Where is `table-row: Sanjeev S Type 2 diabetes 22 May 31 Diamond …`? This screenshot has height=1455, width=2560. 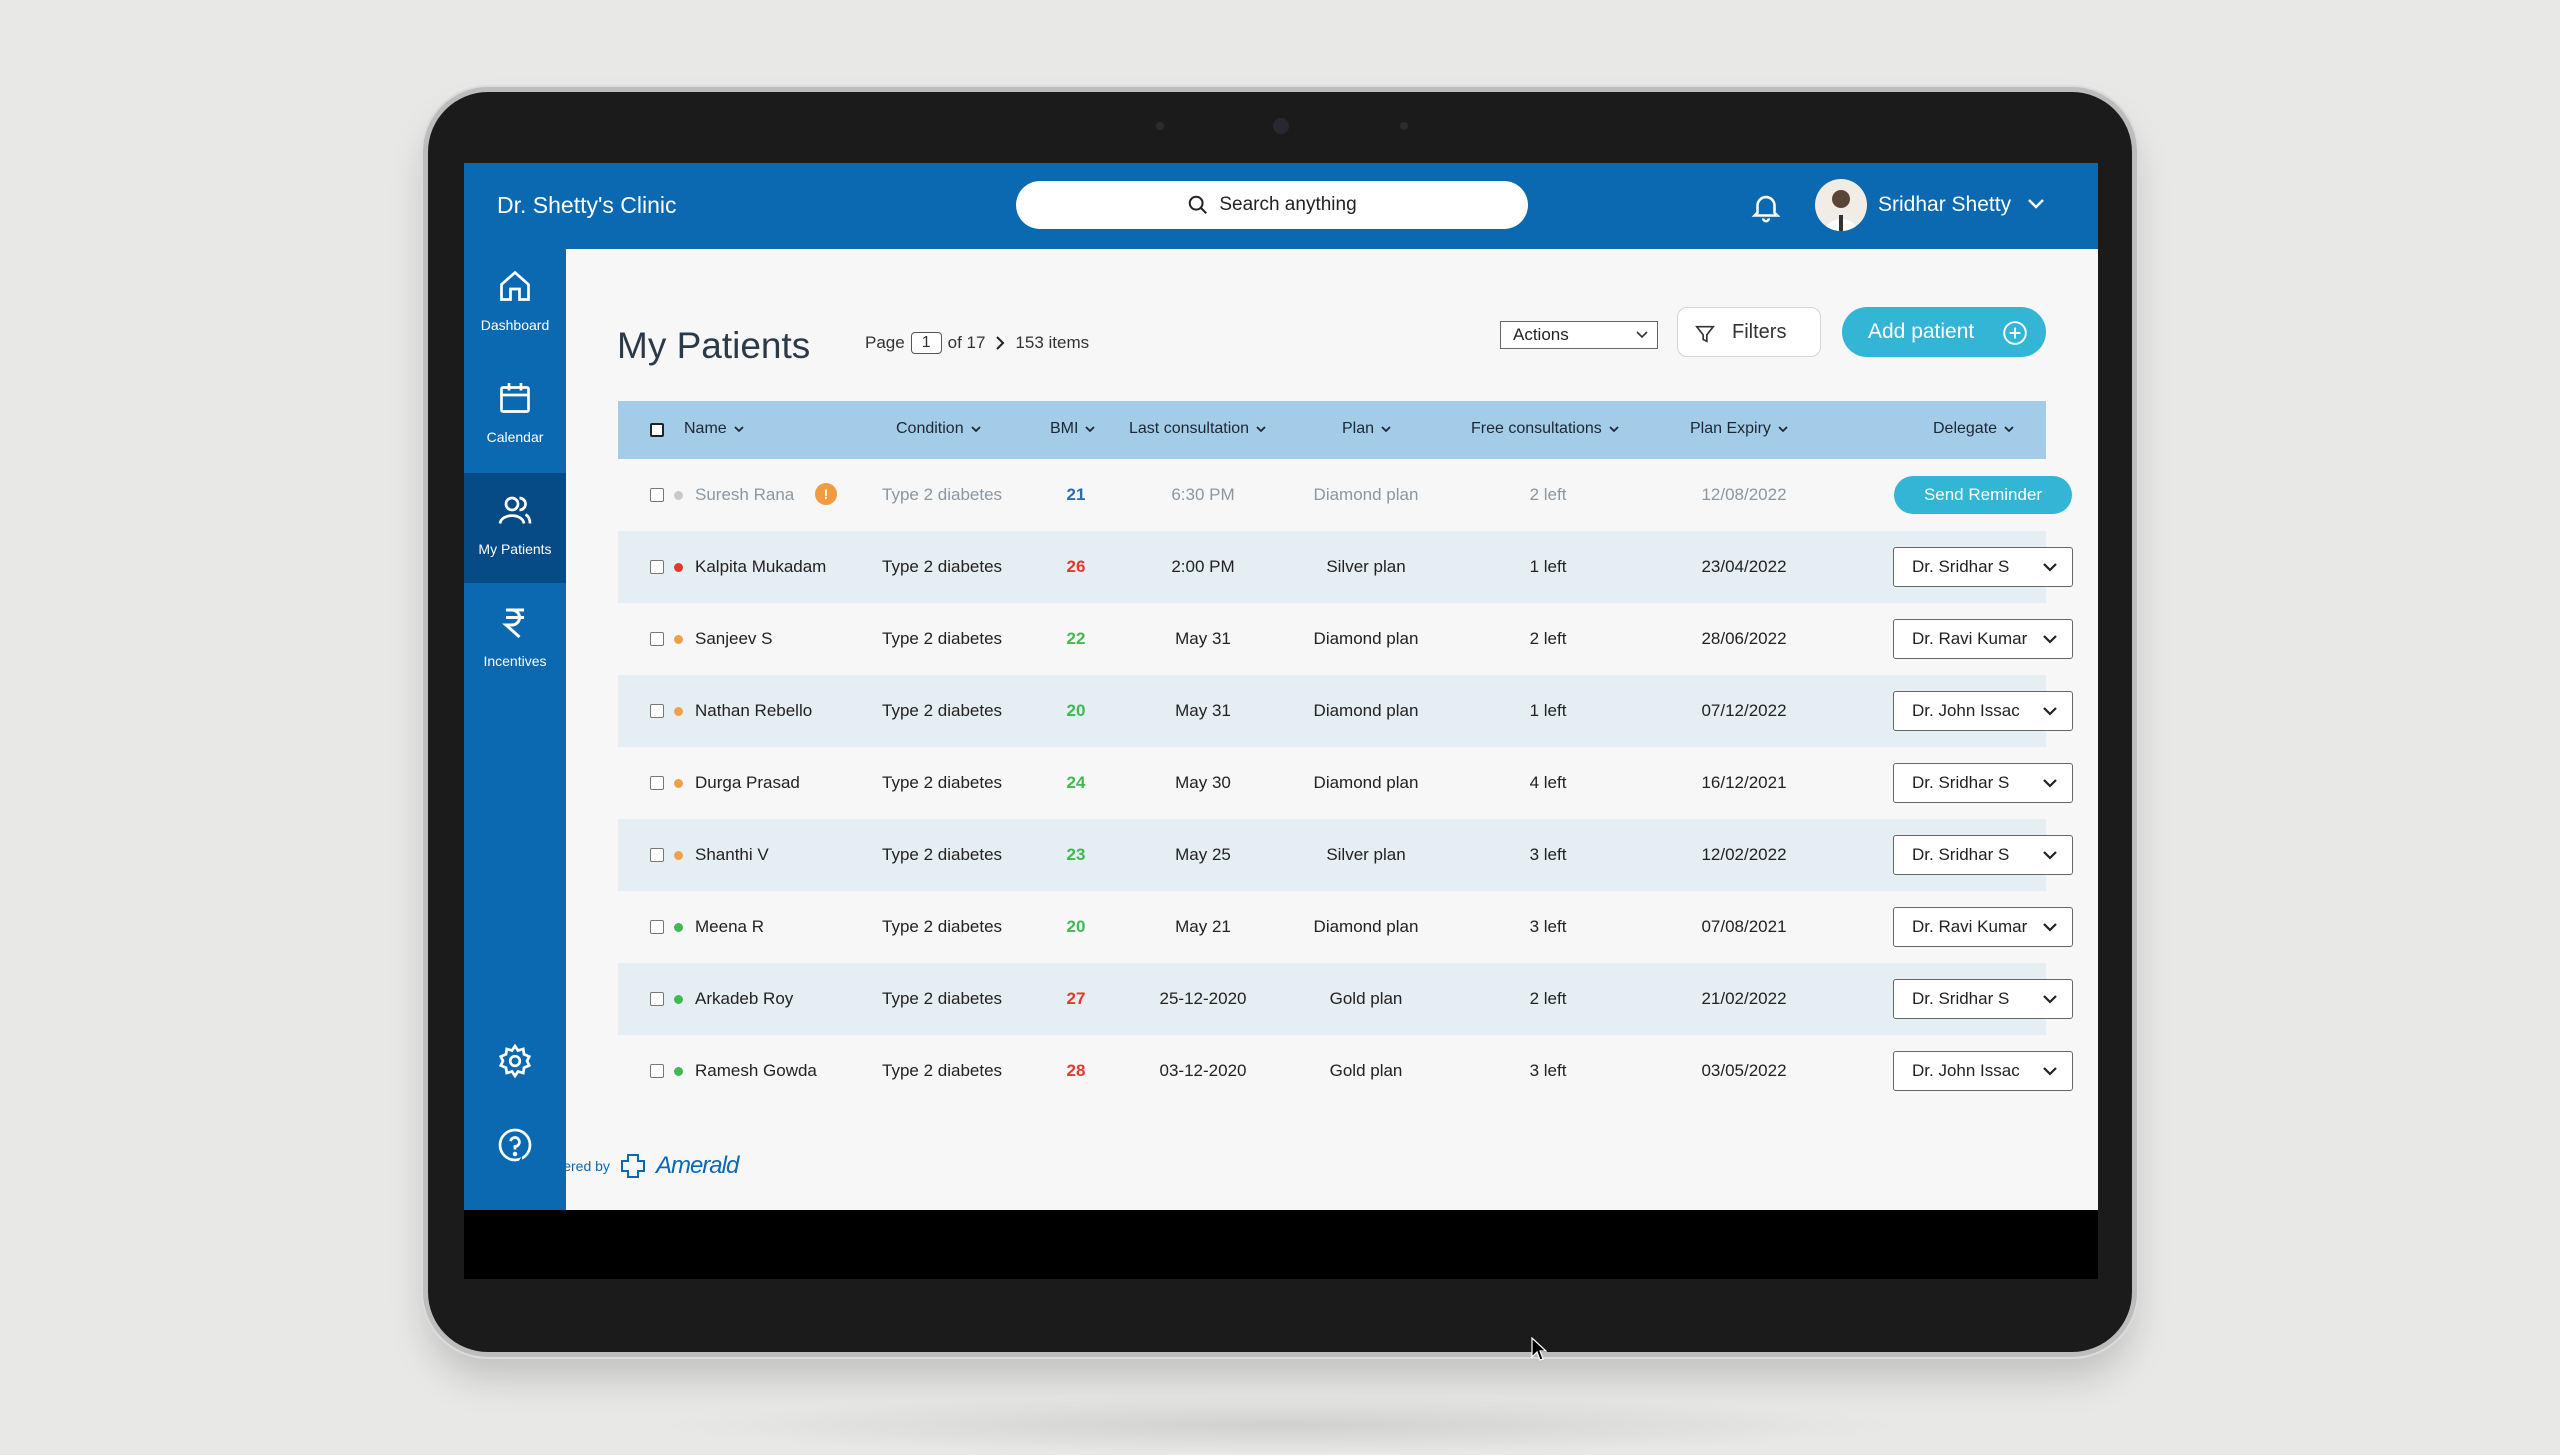 table-row: Sanjeev S Type 2 diabetes 22 May 31 Diamond … is located at coordinates (1345, 639).